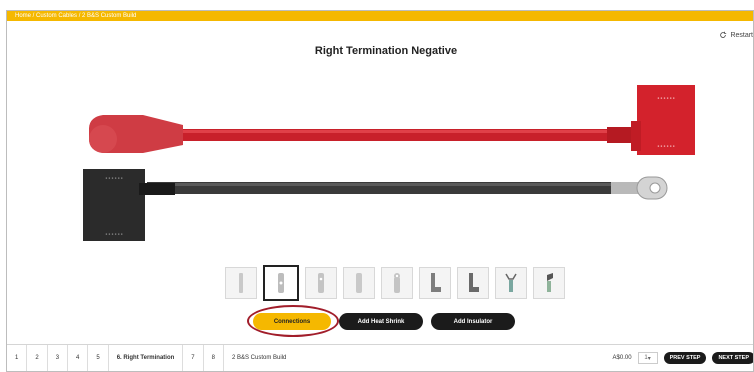 The width and height of the screenshot is (754, 372). I want to click on highlight-circle, so click(293, 321).